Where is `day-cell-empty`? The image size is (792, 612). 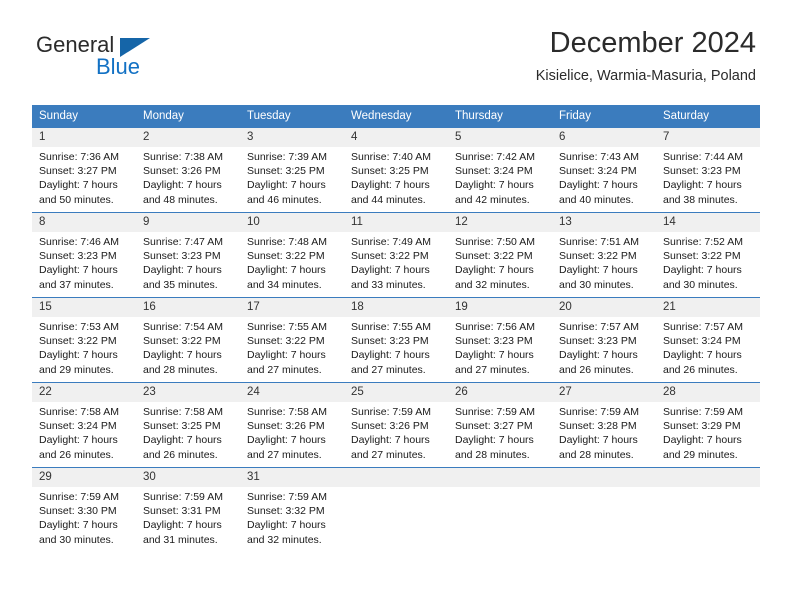
day-cell-empty is located at coordinates (500, 509).